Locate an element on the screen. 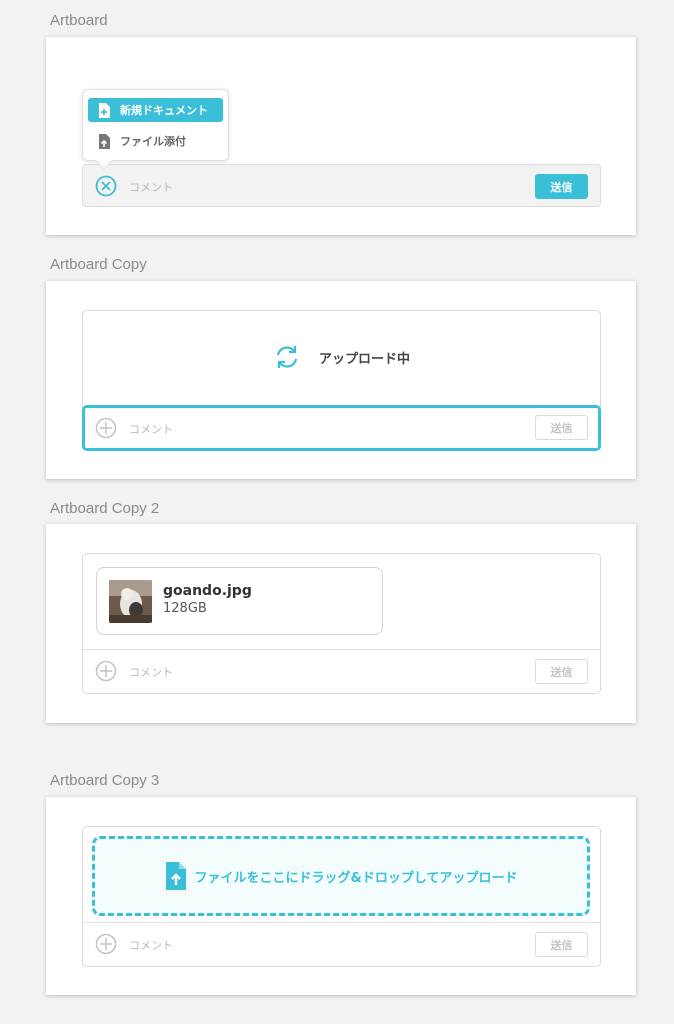  composer: アップロード中 コメント 送信 is located at coordinates (341, 380).